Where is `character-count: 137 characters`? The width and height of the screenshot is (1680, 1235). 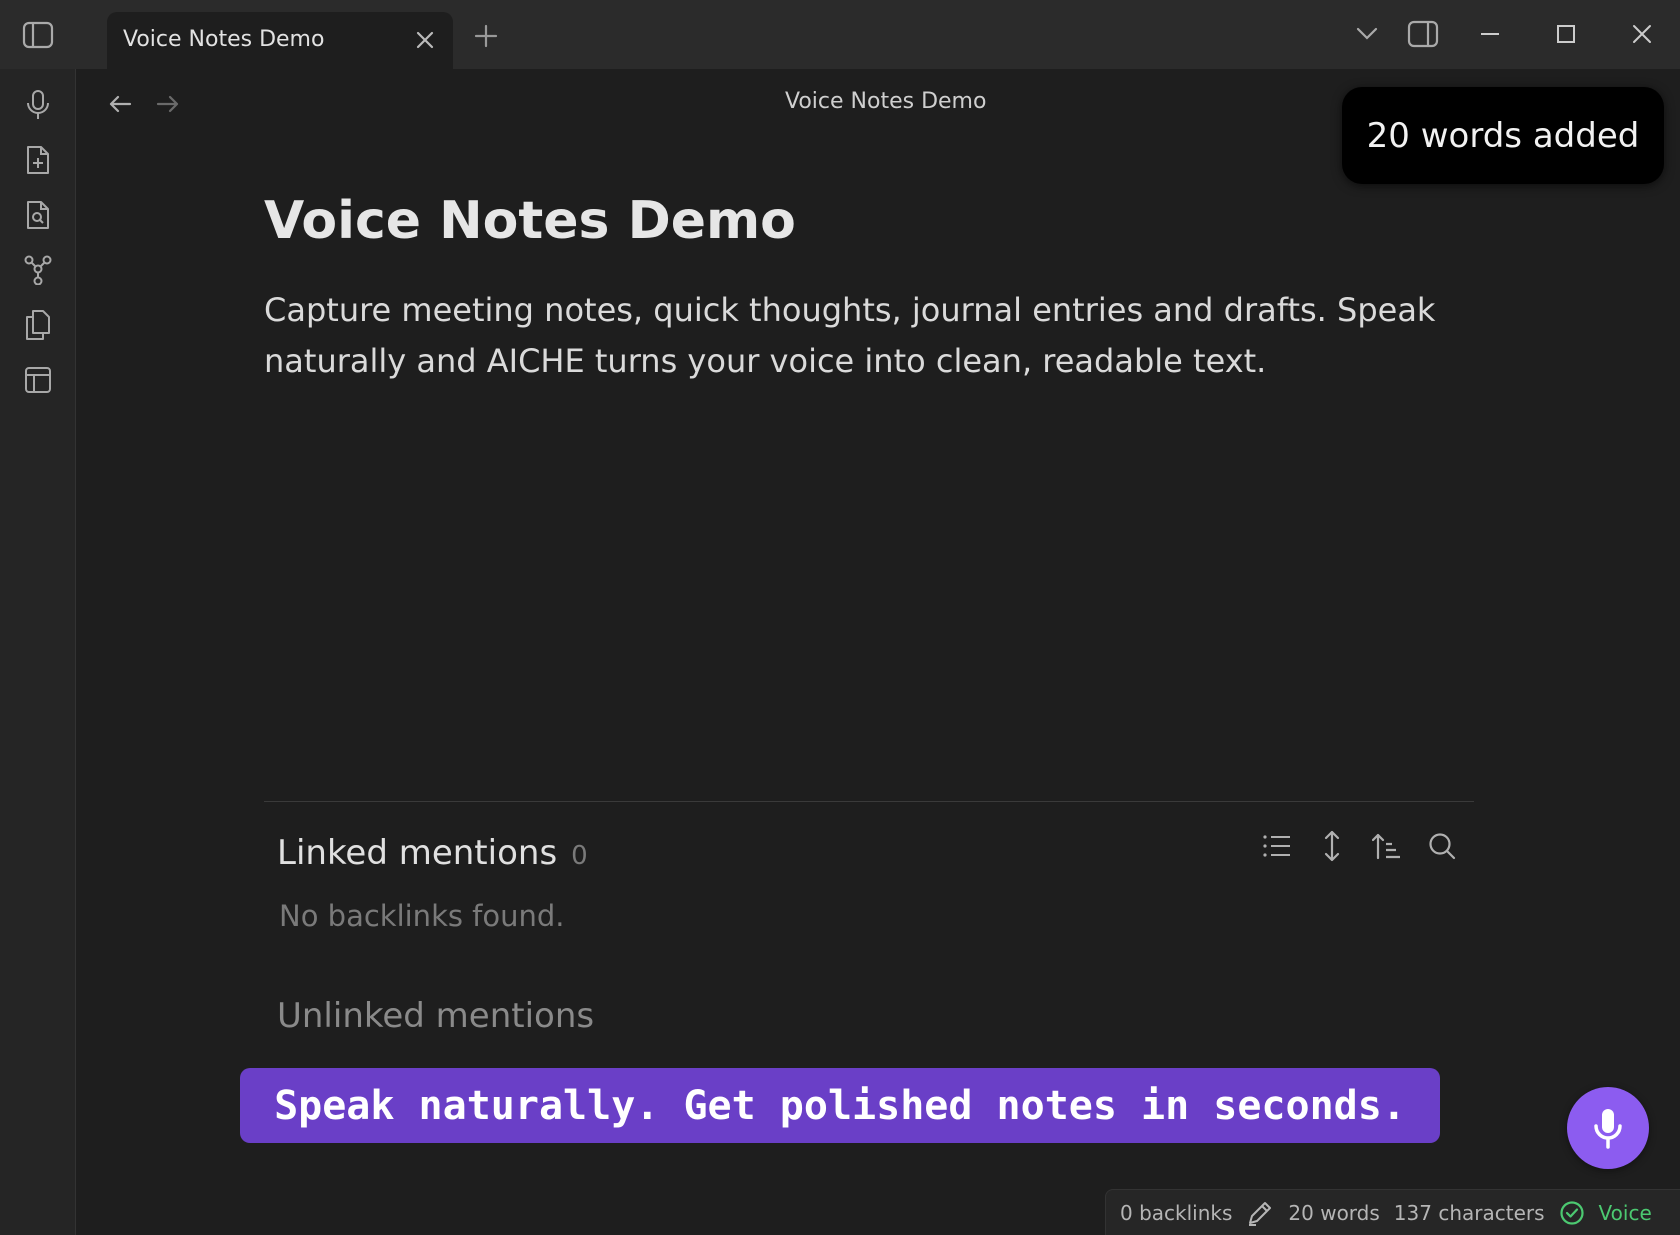
character-count: 137 characters is located at coordinates (1469, 1212).